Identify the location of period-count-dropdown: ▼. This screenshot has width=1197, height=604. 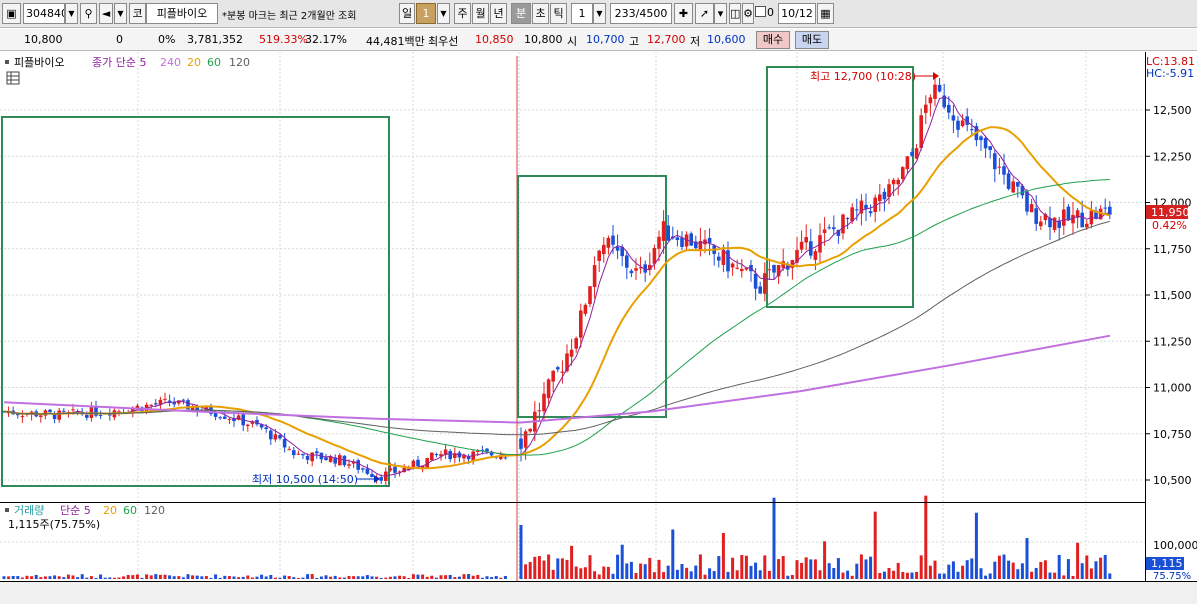
(443, 13).